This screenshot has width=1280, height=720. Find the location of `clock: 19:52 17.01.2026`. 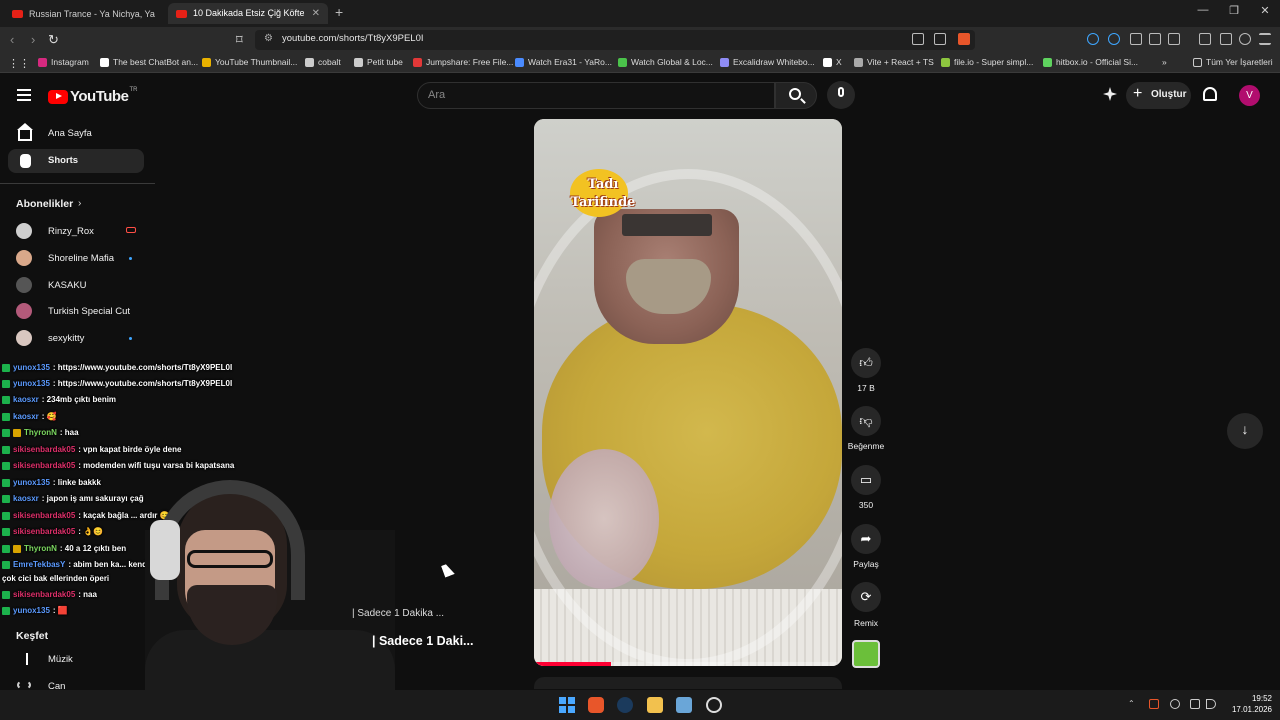

clock: 19:52 17.01.2026 is located at coordinates (1247, 704).